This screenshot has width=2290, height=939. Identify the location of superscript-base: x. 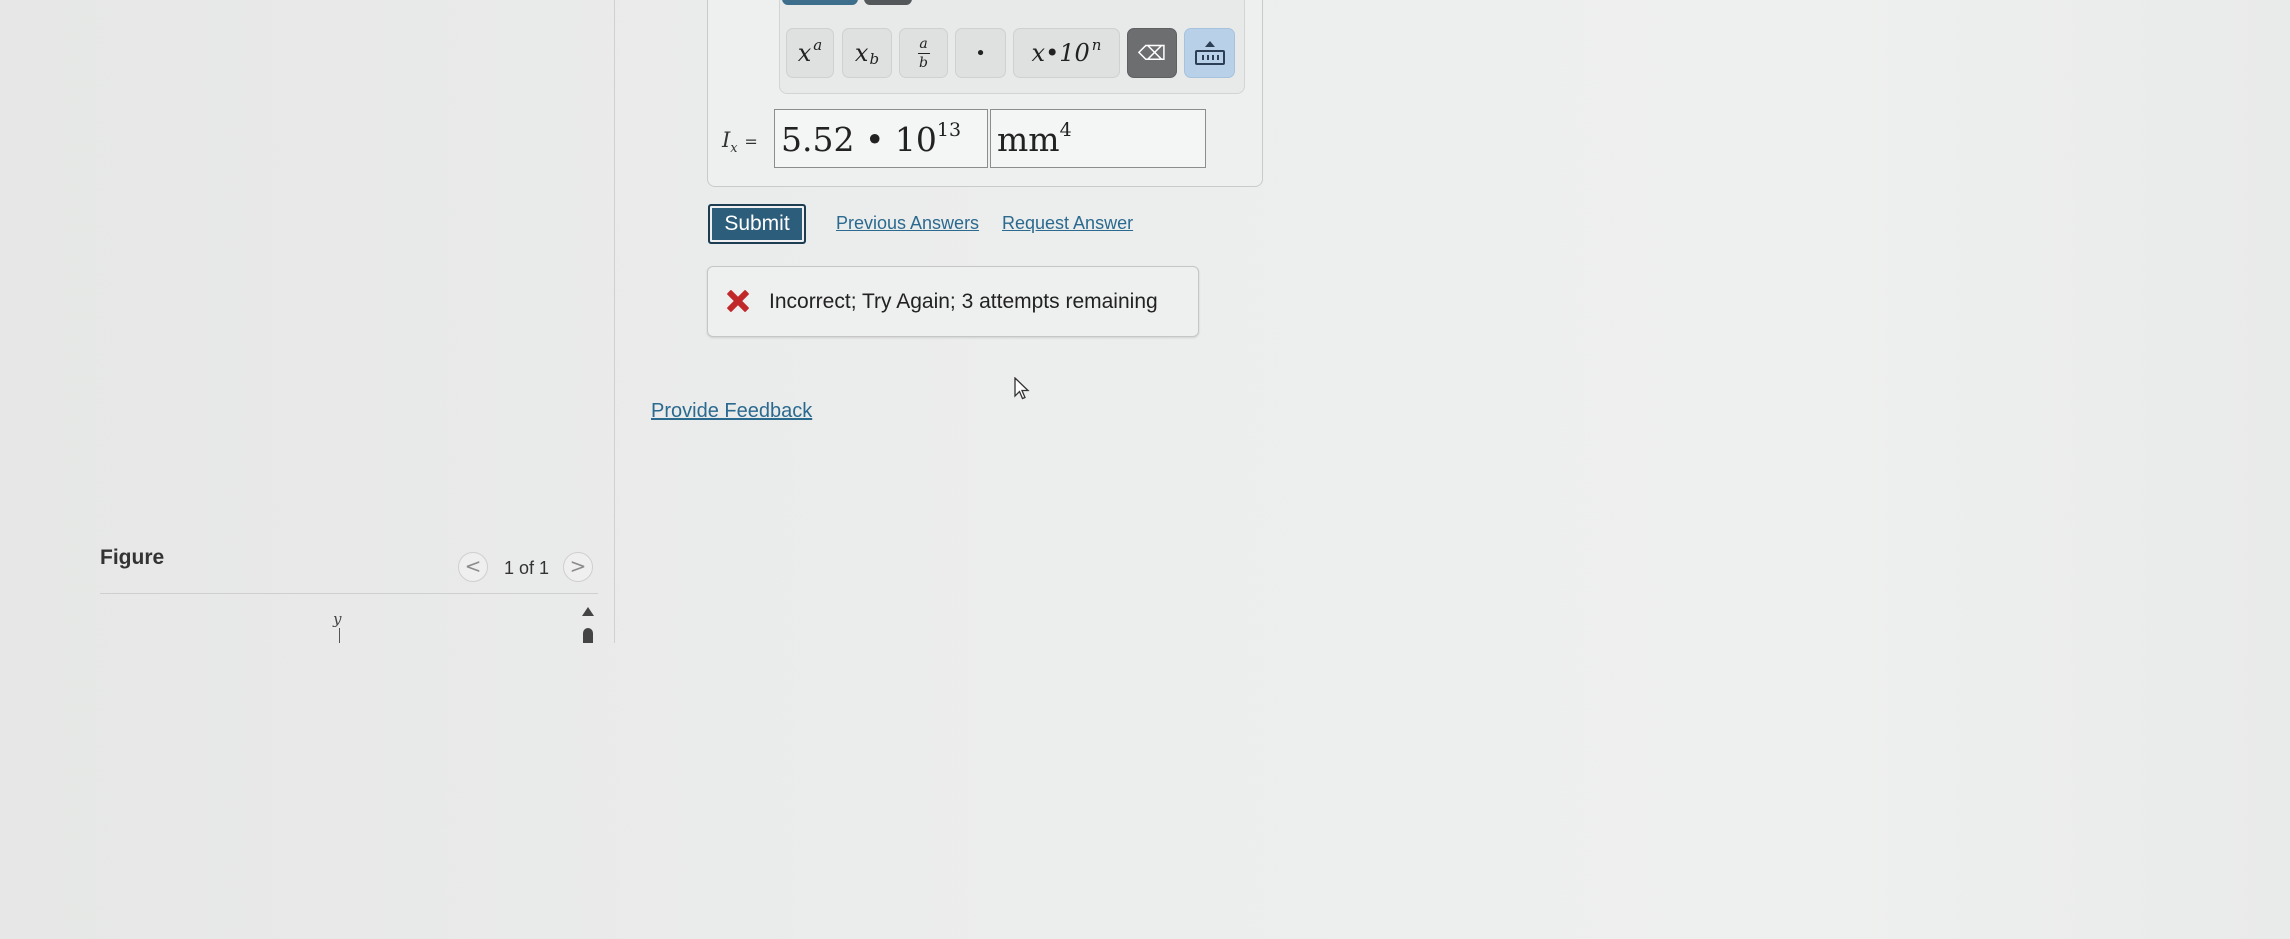
(804, 53).